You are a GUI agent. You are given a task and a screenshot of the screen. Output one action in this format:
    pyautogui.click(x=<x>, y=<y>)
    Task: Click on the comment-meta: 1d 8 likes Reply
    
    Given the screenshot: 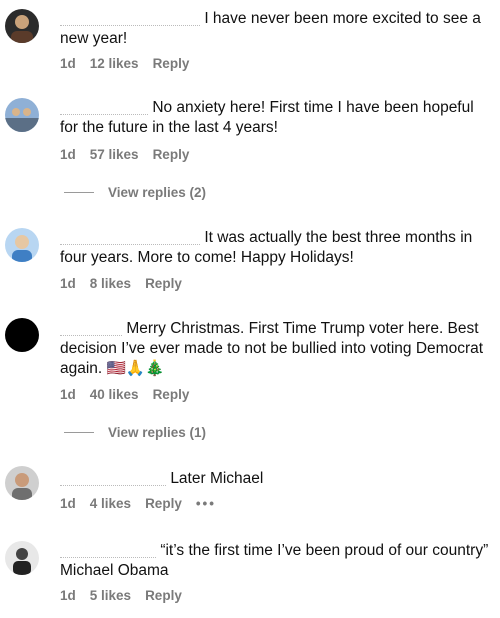 What is the action you would take?
    pyautogui.click(x=121, y=283)
    